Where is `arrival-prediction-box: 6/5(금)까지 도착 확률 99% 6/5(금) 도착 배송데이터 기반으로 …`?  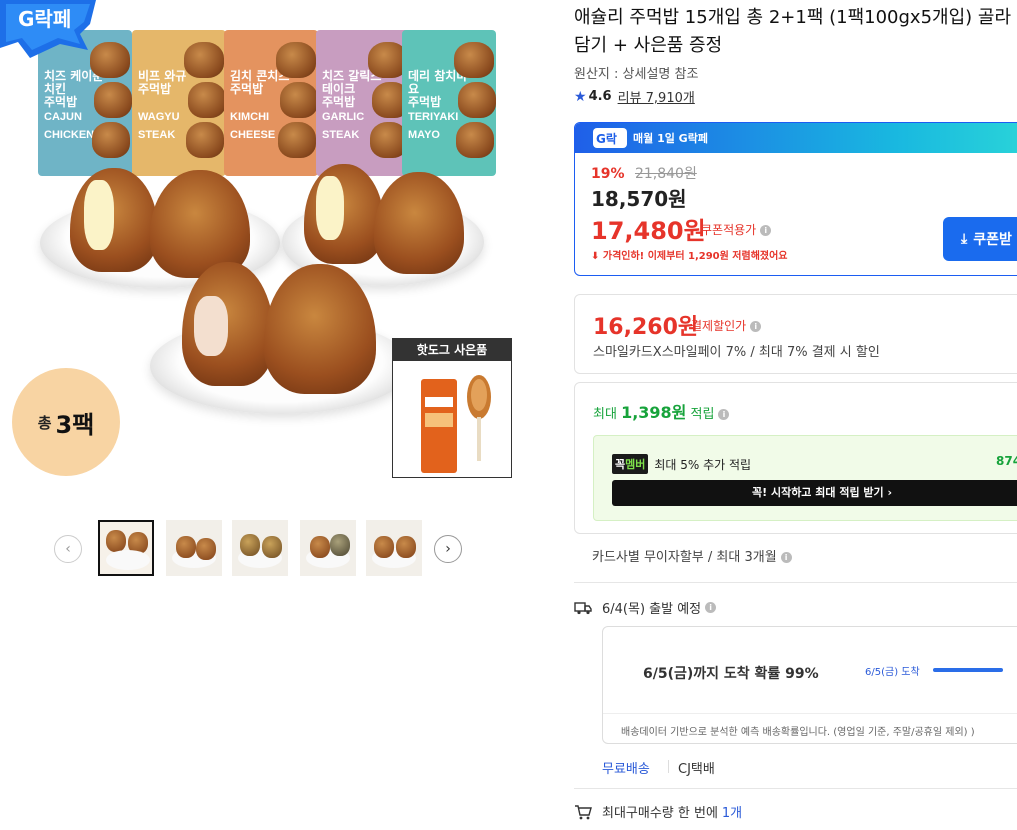 arrival-prediction-box: 6/5(금)까지 도착 확률 99% 6/5(금) 도착 배송데이터 기반으로 … is located at coordinates (809, 685).